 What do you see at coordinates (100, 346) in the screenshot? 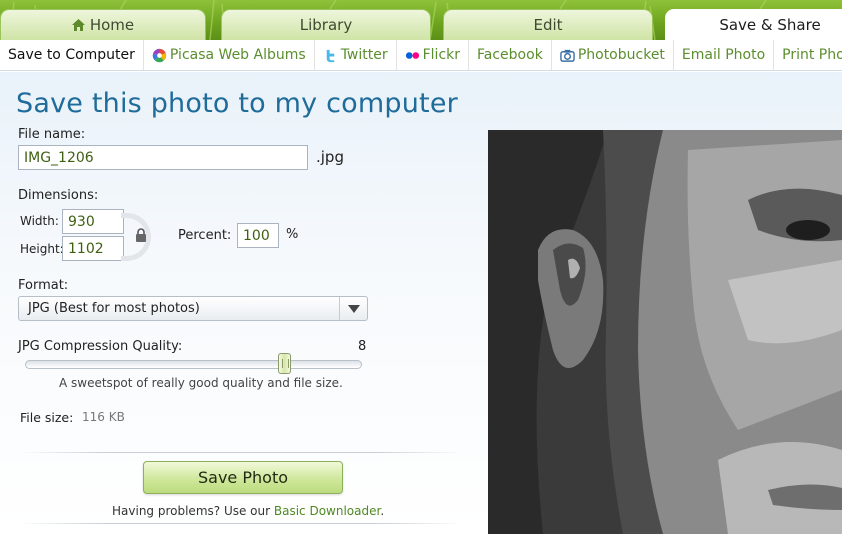
I see `quality-label: JPG Compression Quality:` at bounding box center [100, 346].